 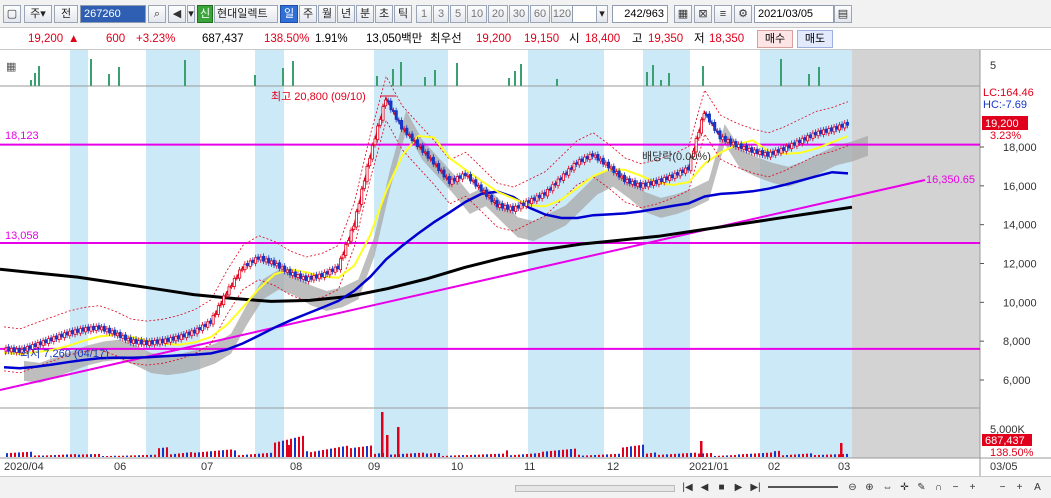 What do you see at coordinates (205, 14) in the screenshot?
I see `credit-tag: 신` at bounding box center [205, 14].